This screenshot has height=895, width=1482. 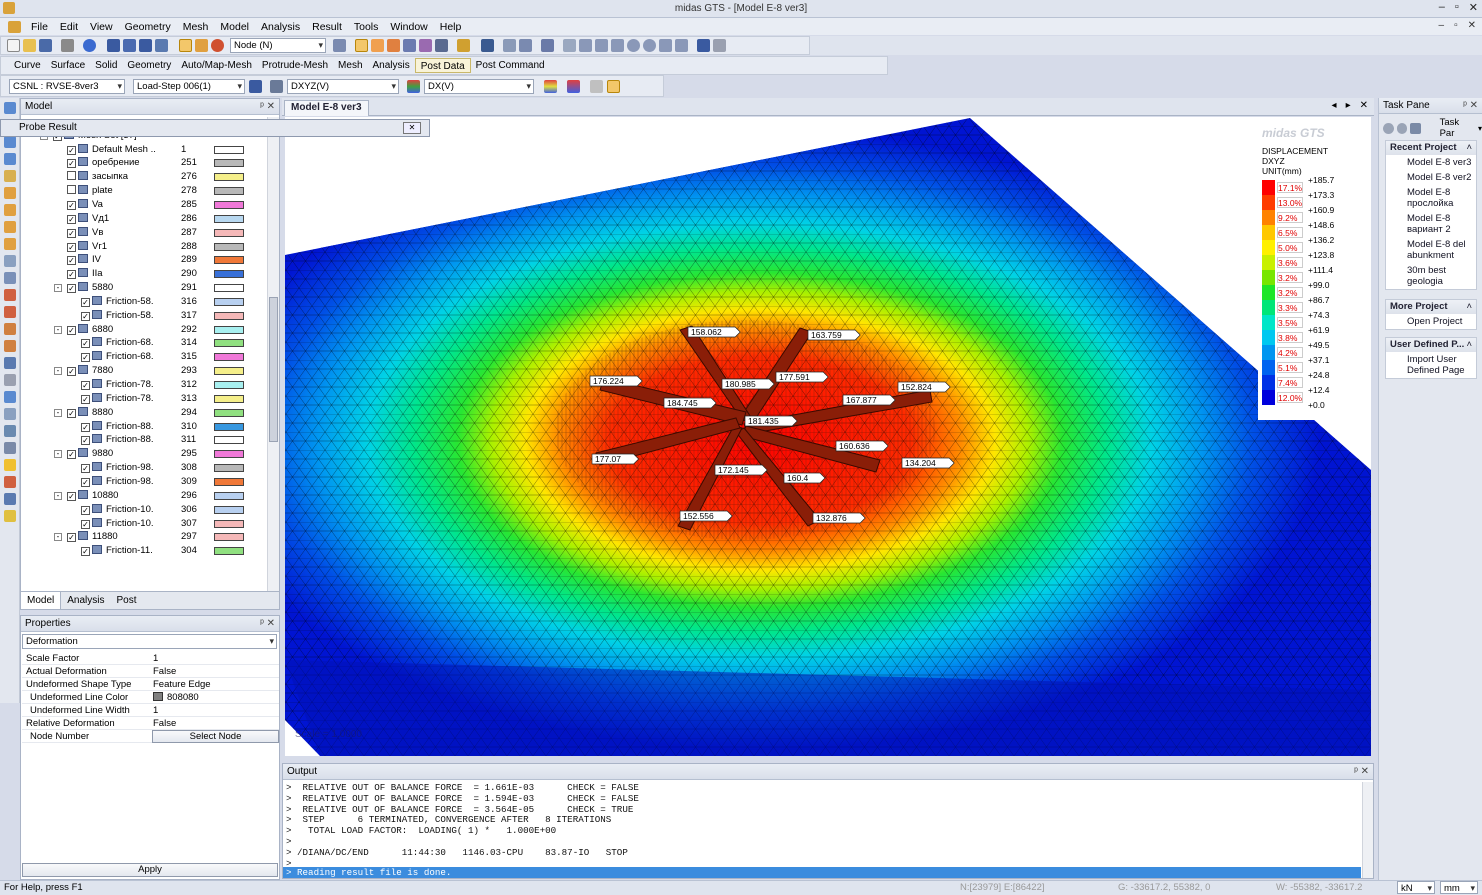 I want to click on output-scrollbar, so click(x=1367, y=830).